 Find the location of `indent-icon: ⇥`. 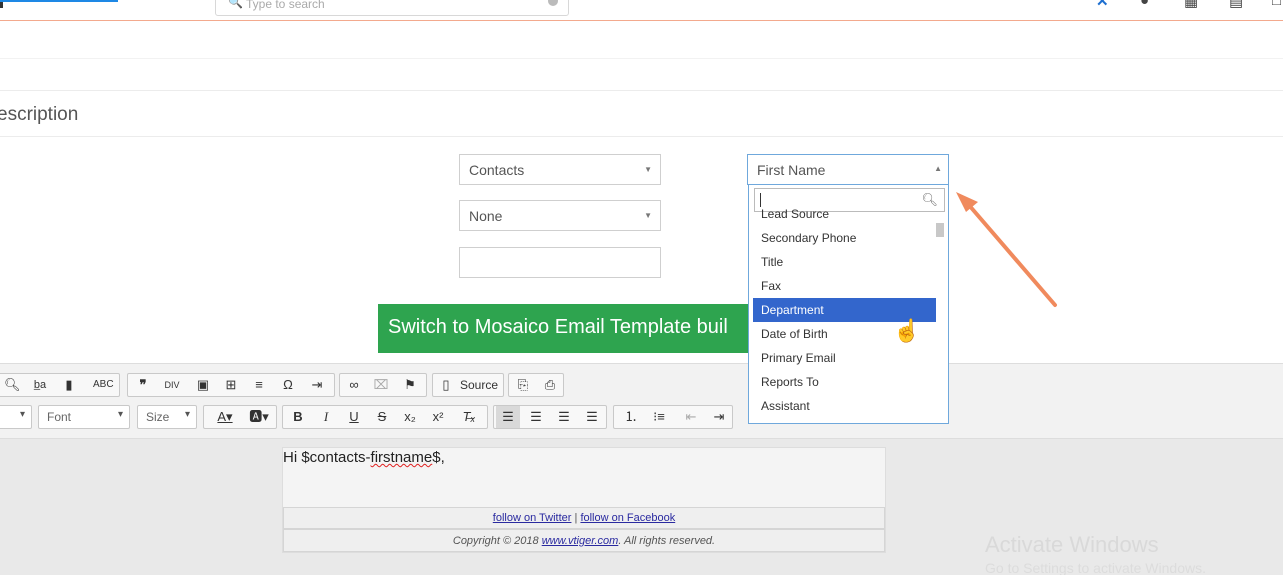

indent-icon: ⇥ is located at coordinates (719, 417).